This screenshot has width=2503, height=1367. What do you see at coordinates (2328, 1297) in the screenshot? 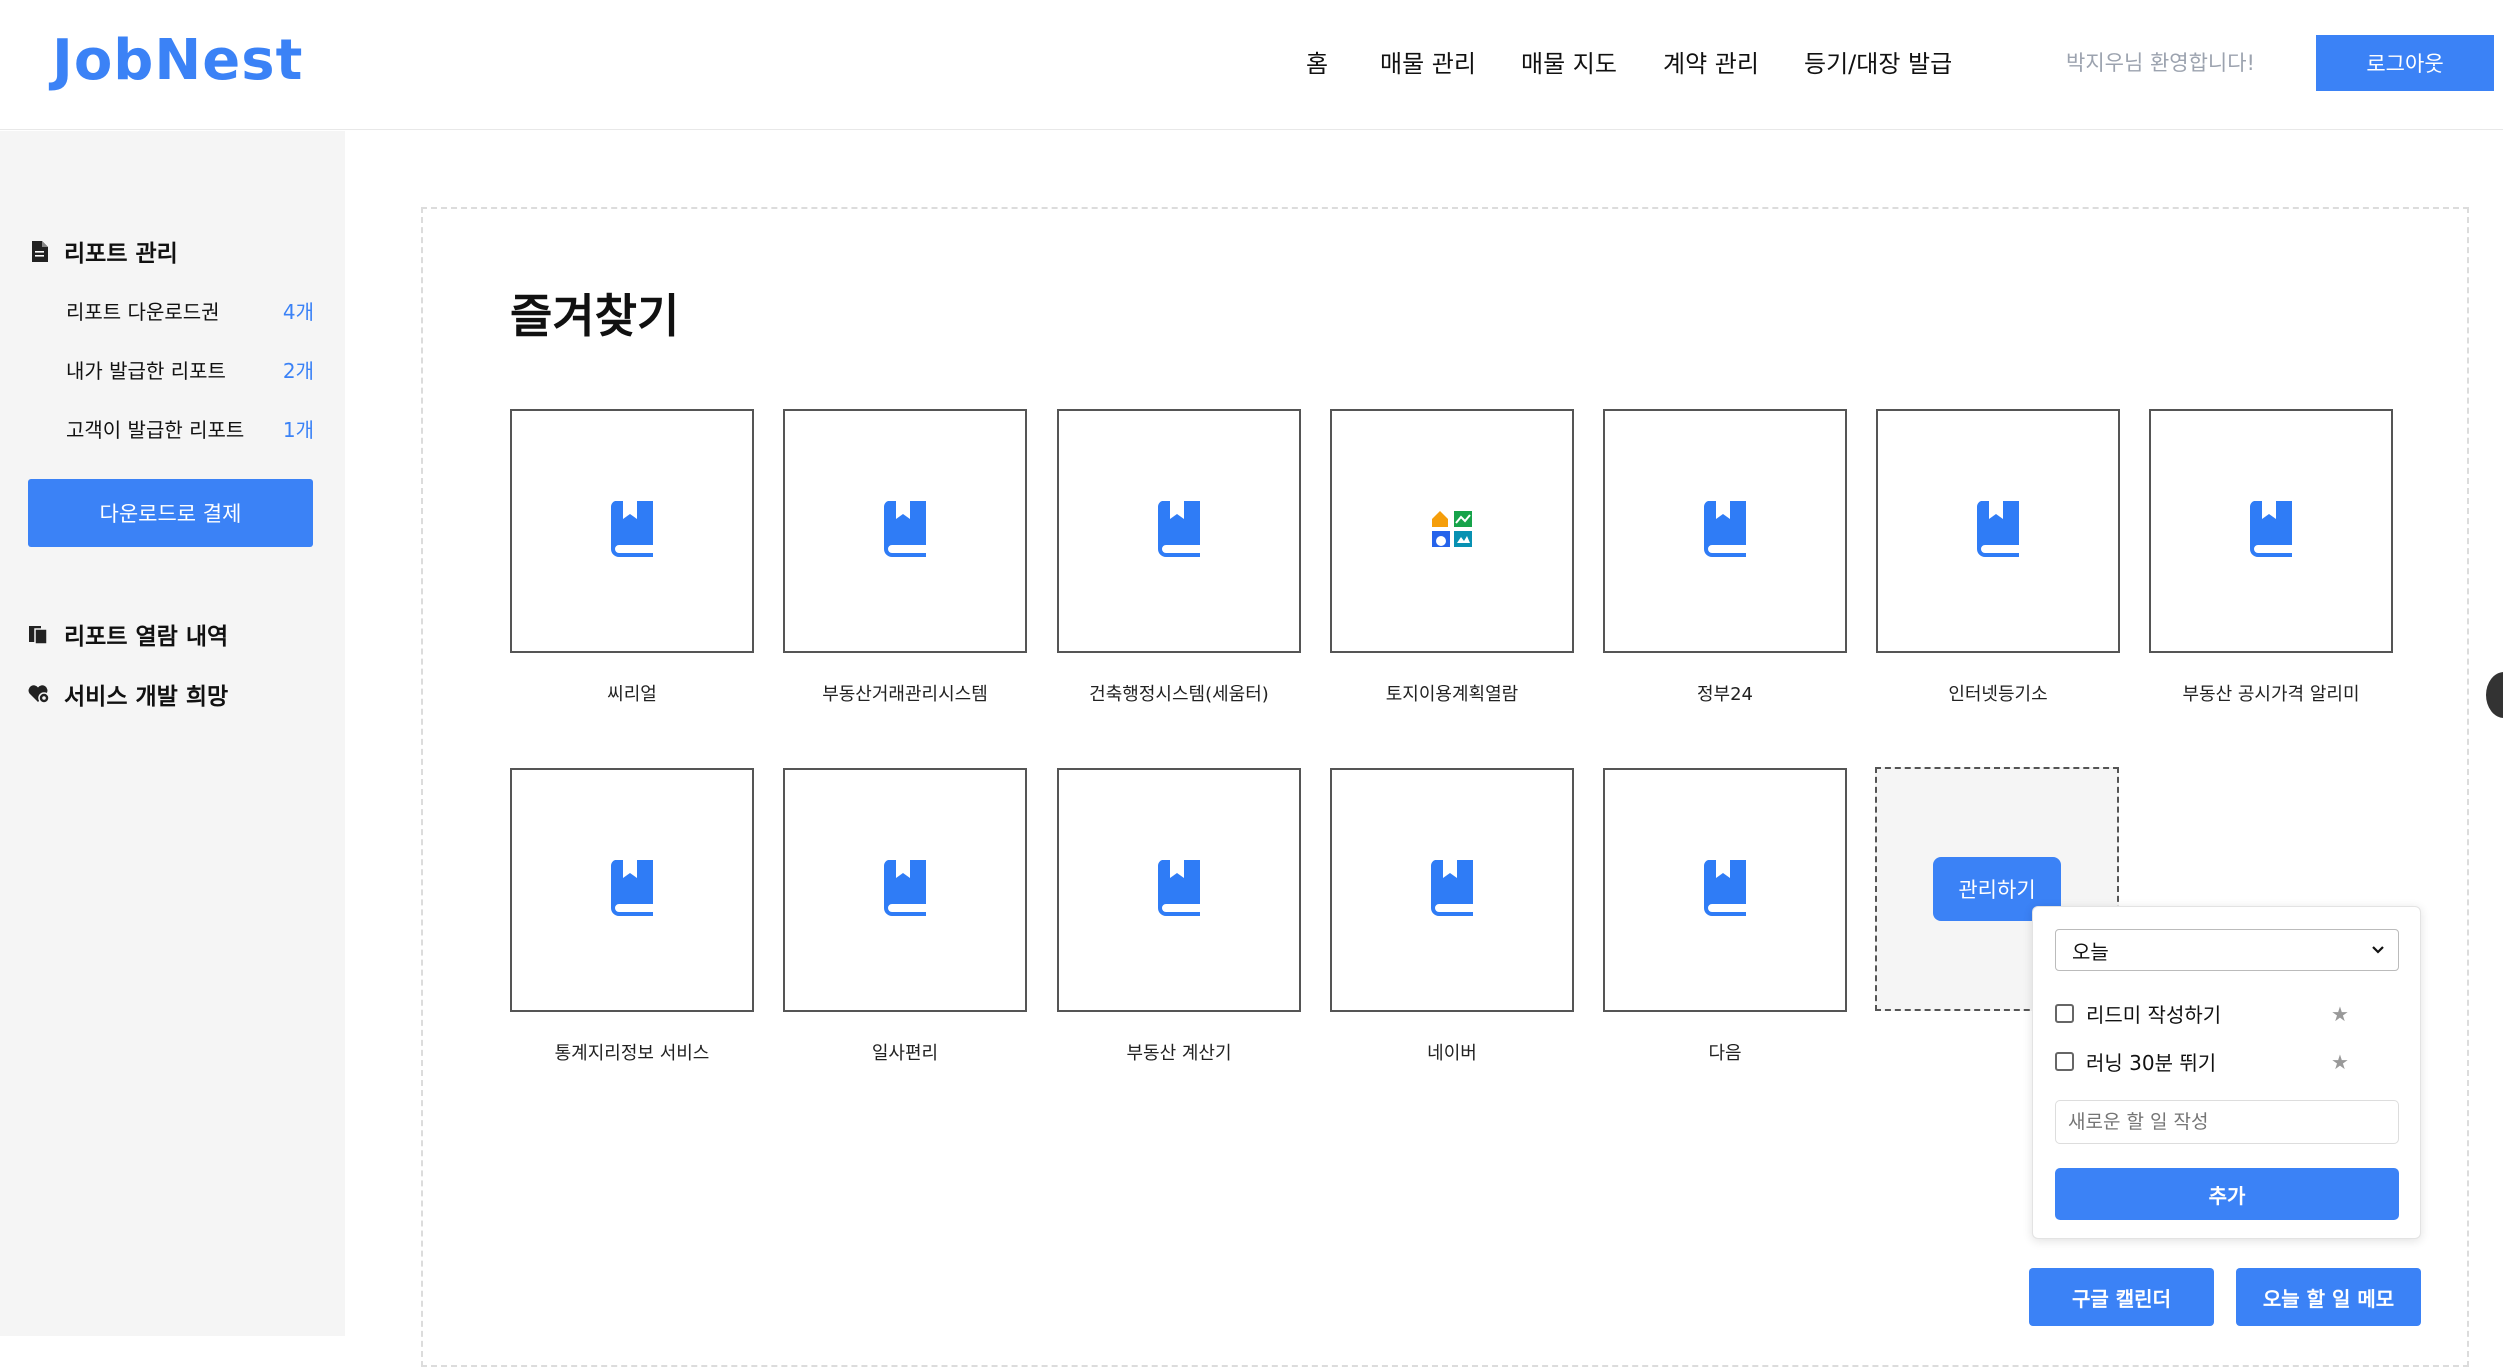
I see `today-memo-button: 오늘 할 일 메모` at bounding box center [2328, 1297].